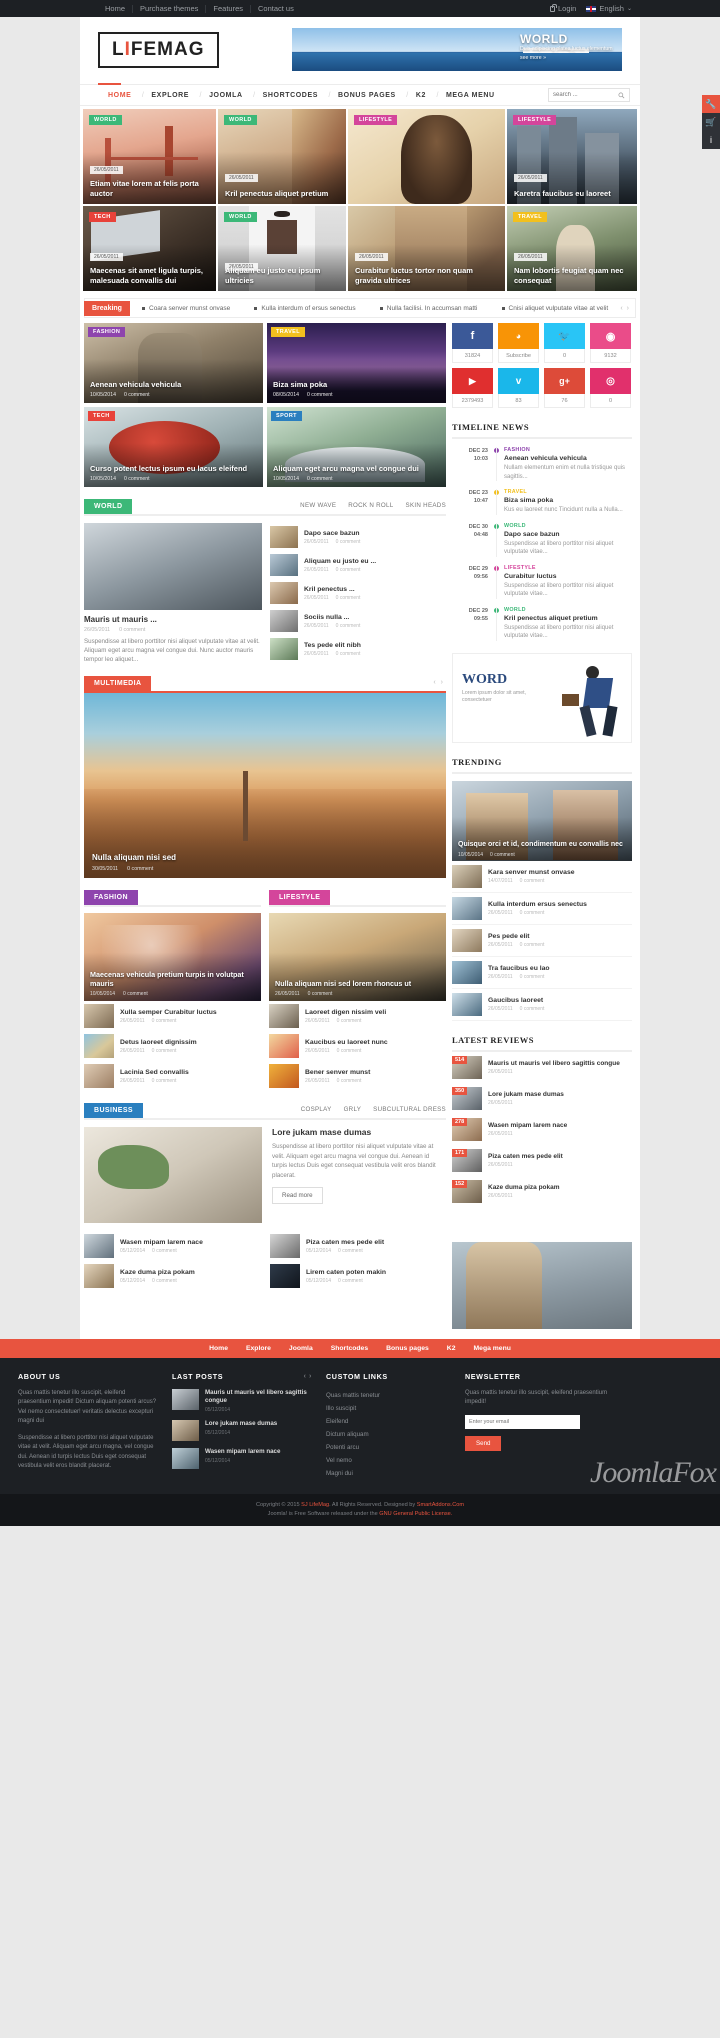 The width and height of the screenshot is (720, 2038). What do you see at coordinates (407, 1348) in the screenshot?
I see `footer-nav-bonus-pages: Bonus pages` at bounding box center [407, 1348].